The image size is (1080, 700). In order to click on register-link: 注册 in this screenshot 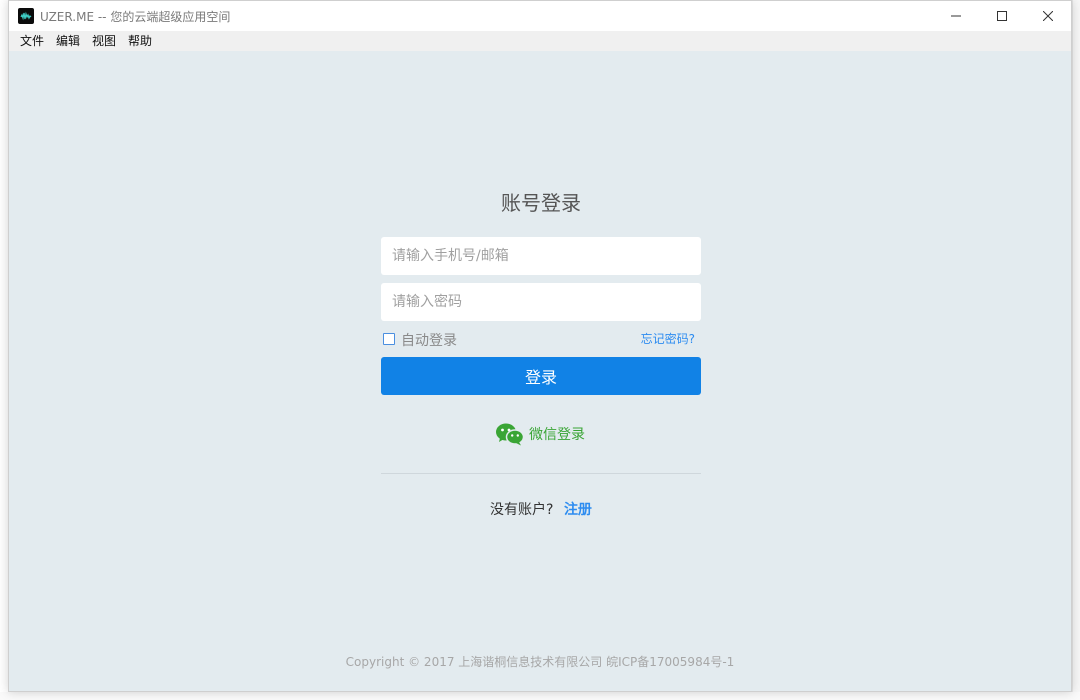, I will do `click(578, 510)`.